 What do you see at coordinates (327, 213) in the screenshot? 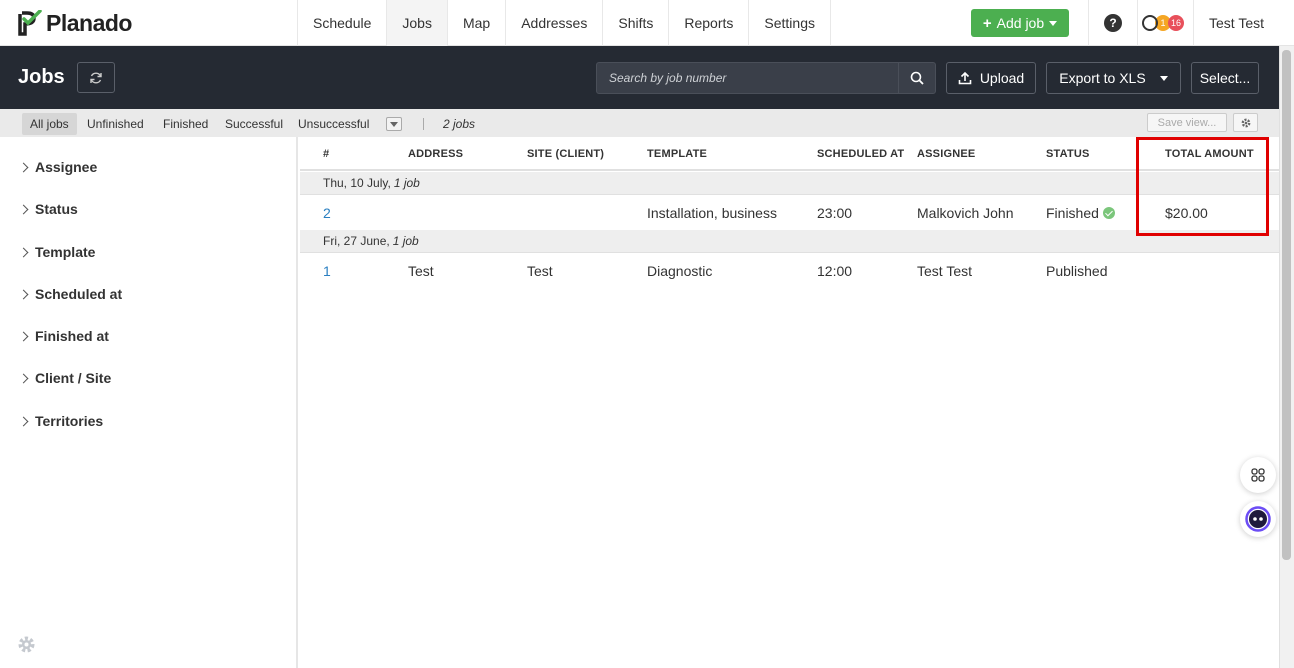
I see `job-number-link: 2` at bounding box center [327, 213].